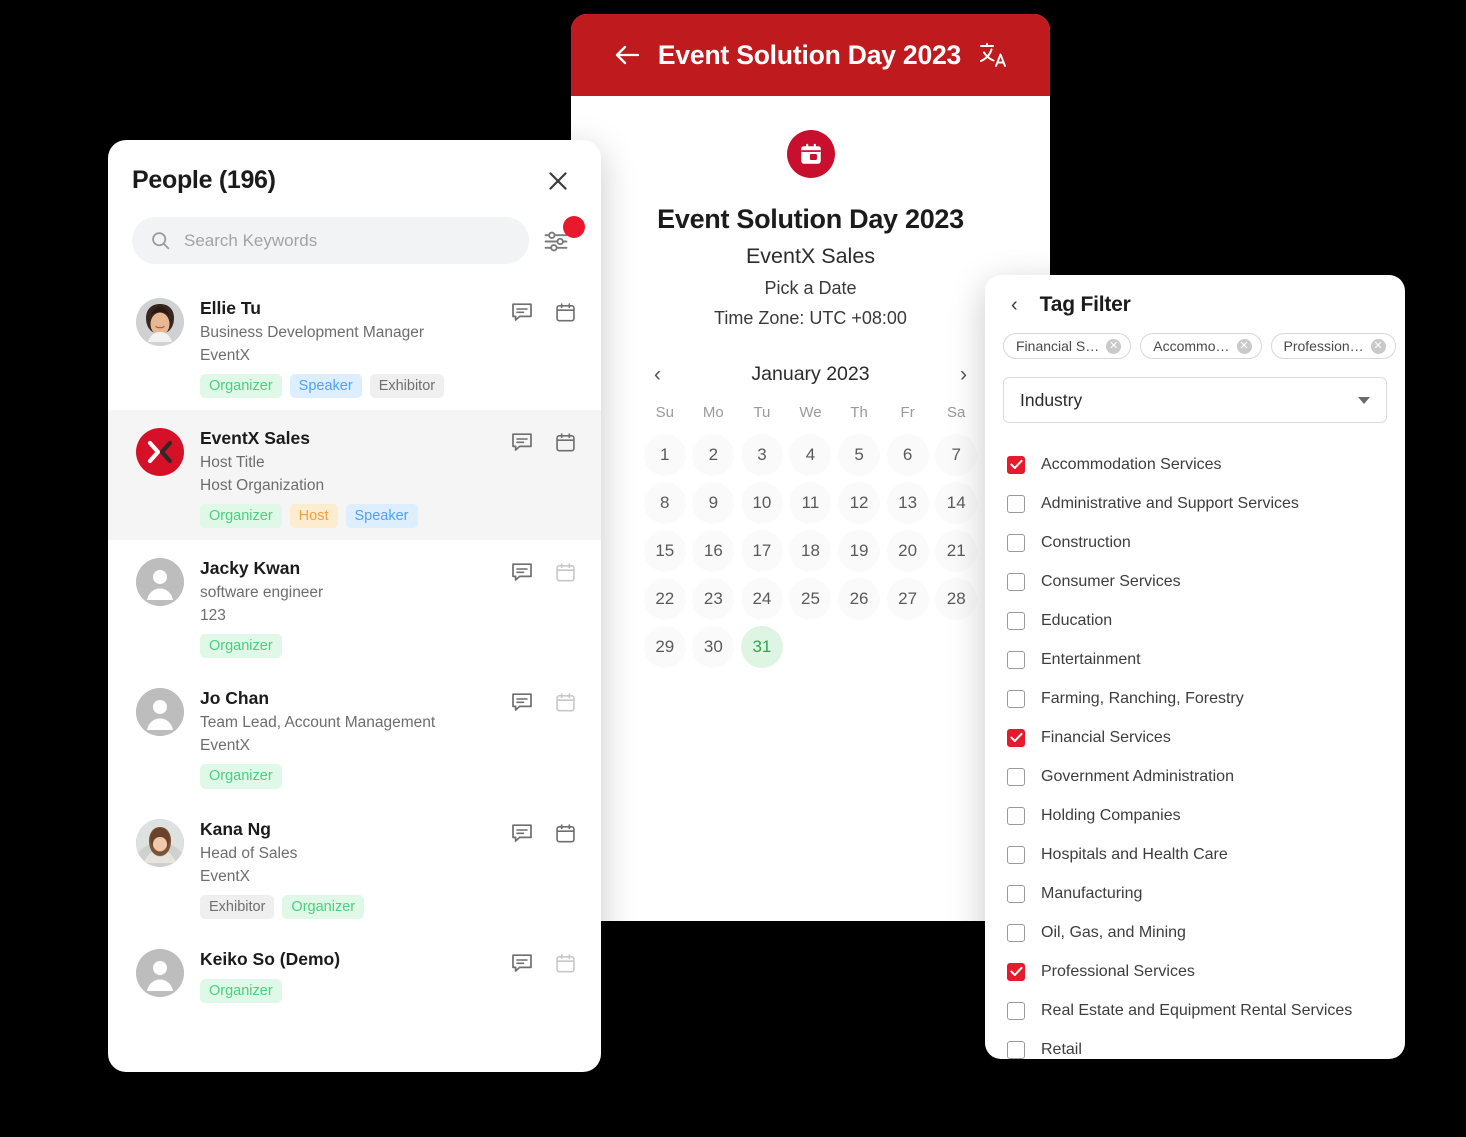 This screenshot has height=1137, width=1466. Describe the element at coordinates (859, 551) in the screenshot. I see `calendar-day-19: 19` at that location.